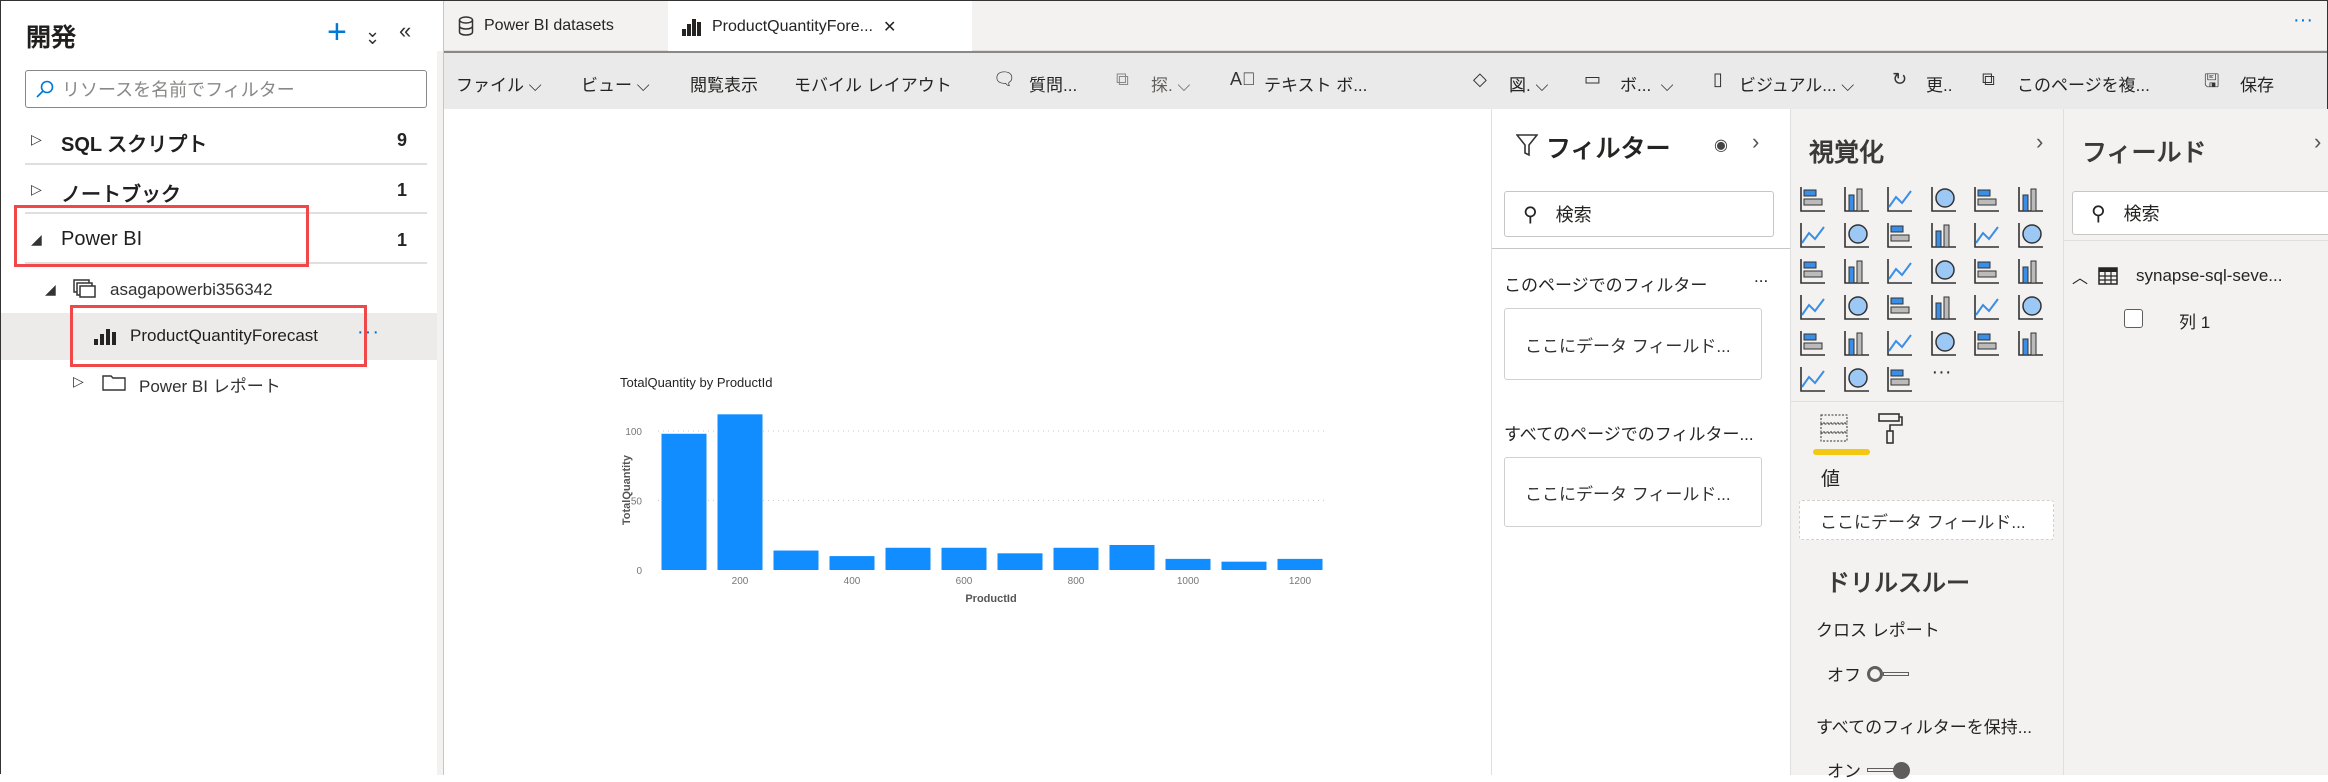 The height and width of the screenshot is (782, 2328). What do you see at coordinates (889, 27) in the screenshot?
I see `close-tab-icon: ✕` at bounding box center [889, 27].